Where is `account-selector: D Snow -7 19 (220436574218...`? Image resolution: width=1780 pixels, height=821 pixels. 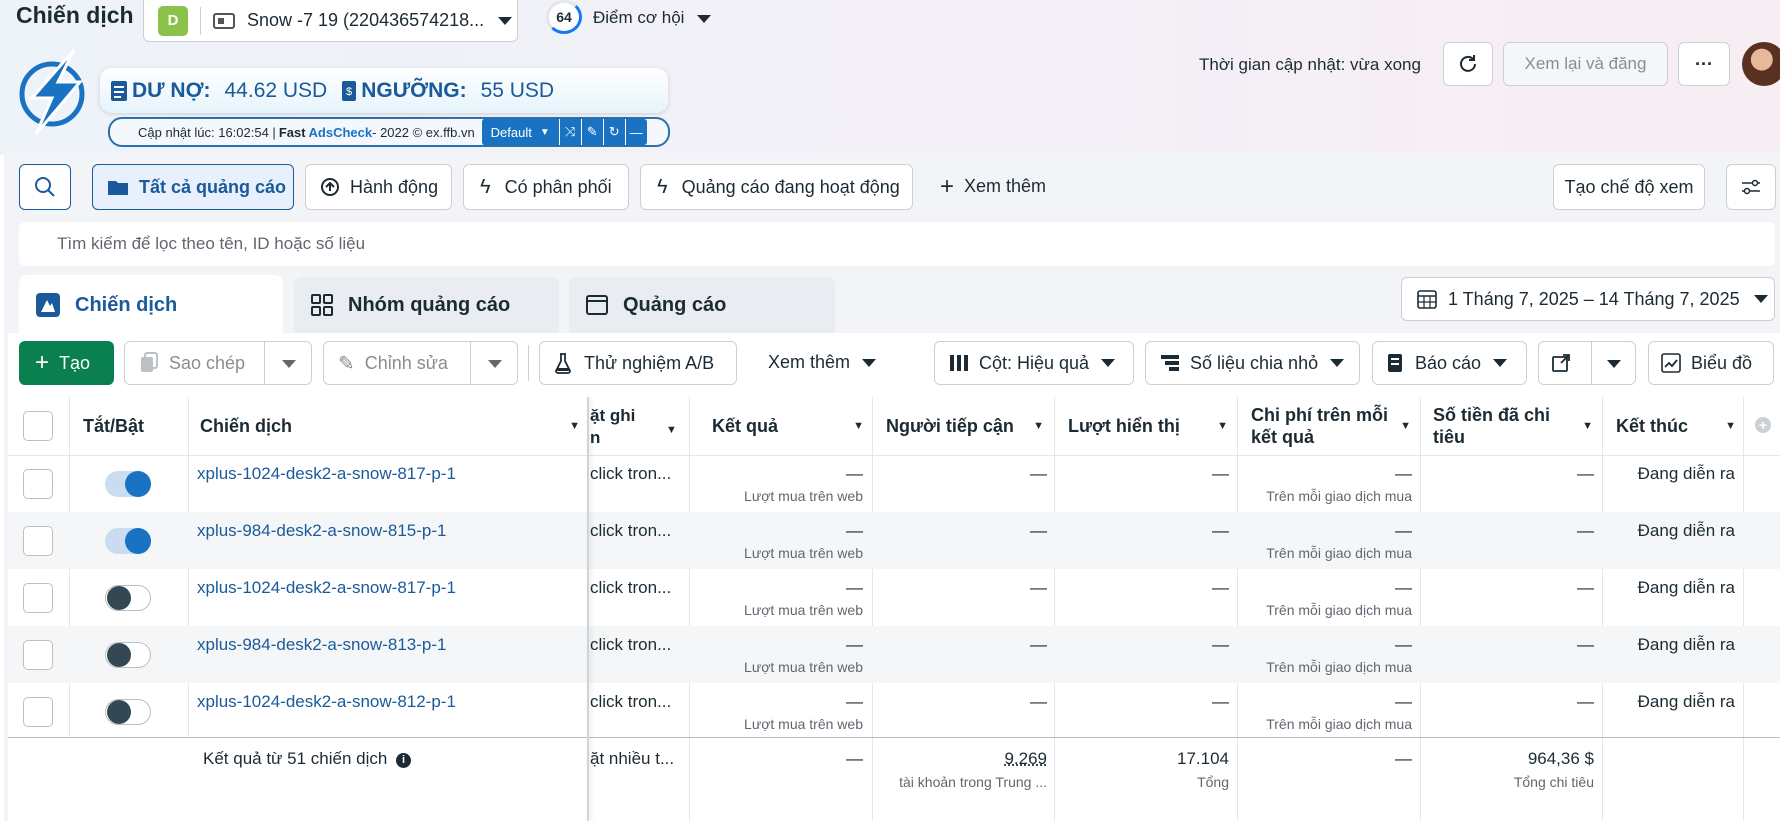 account-selector: D Snow -7 19 (220436574218... is located at coordinates (330, 21).